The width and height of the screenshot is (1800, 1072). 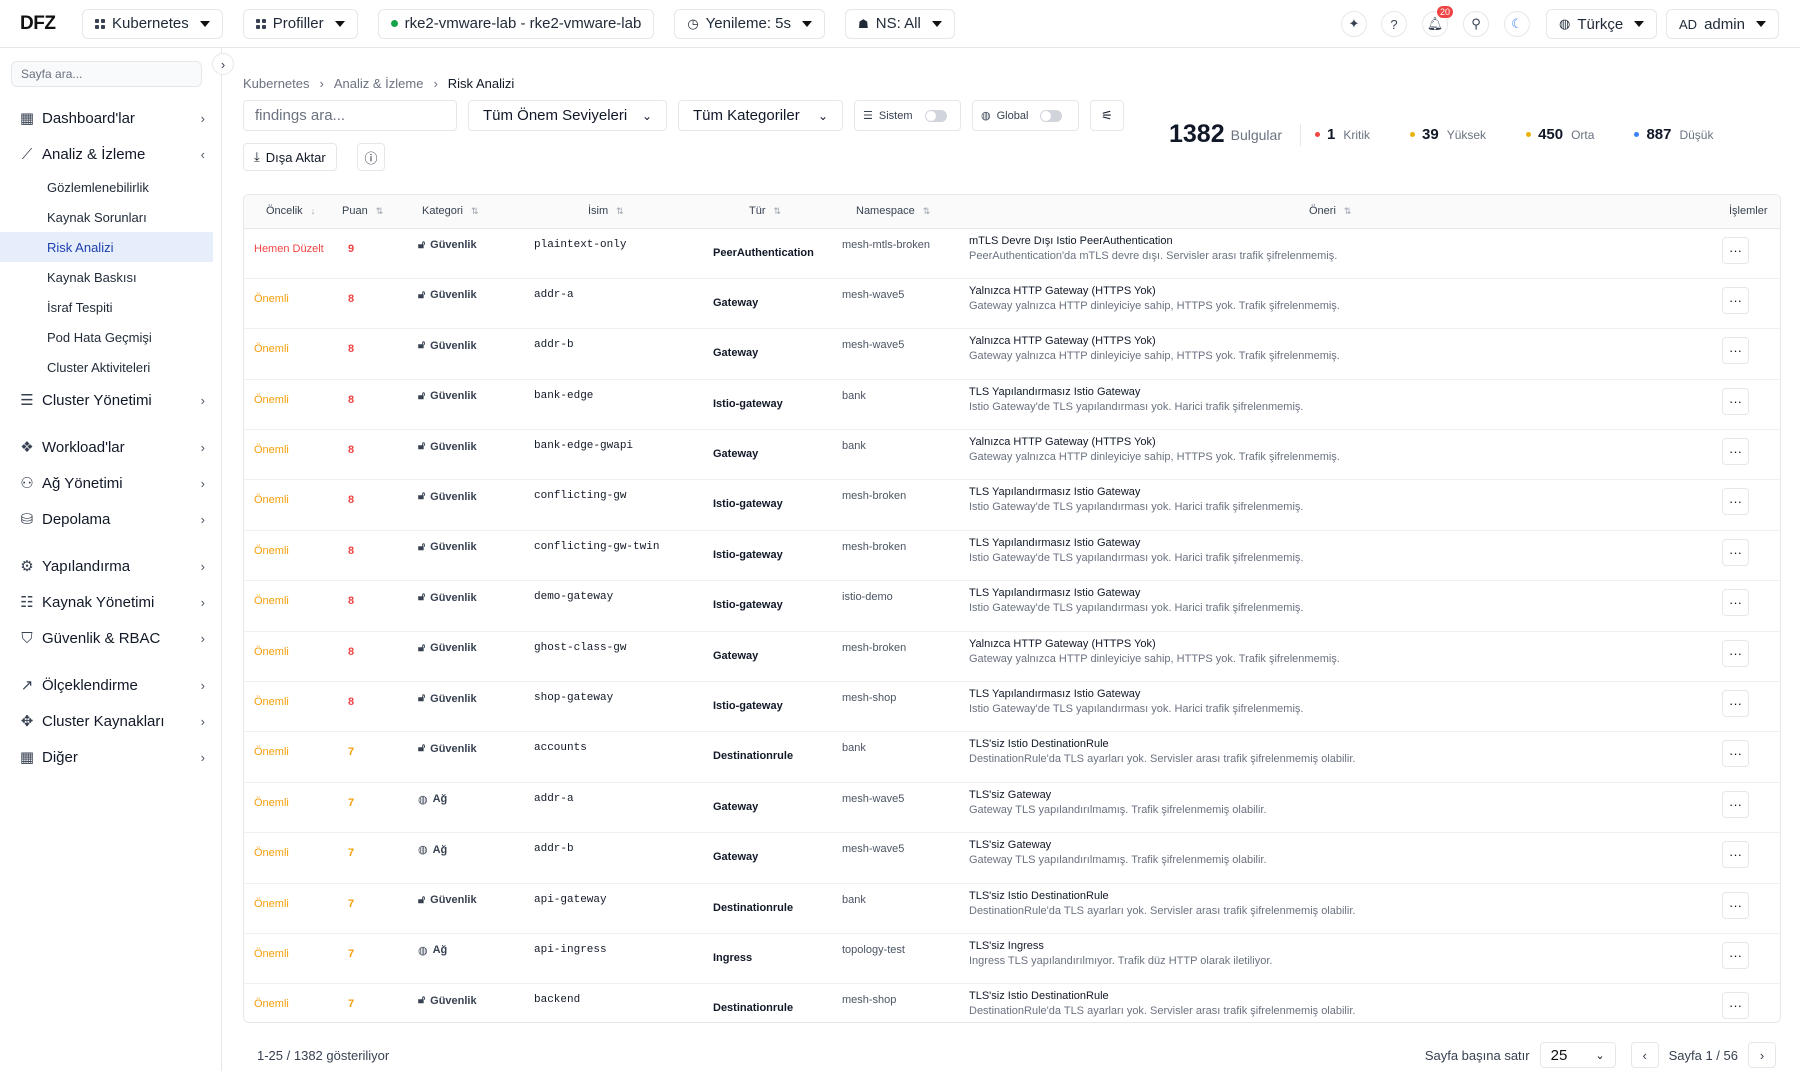 I want to click on resource-kind: Istio-gateway, so click(x=748, y=605).